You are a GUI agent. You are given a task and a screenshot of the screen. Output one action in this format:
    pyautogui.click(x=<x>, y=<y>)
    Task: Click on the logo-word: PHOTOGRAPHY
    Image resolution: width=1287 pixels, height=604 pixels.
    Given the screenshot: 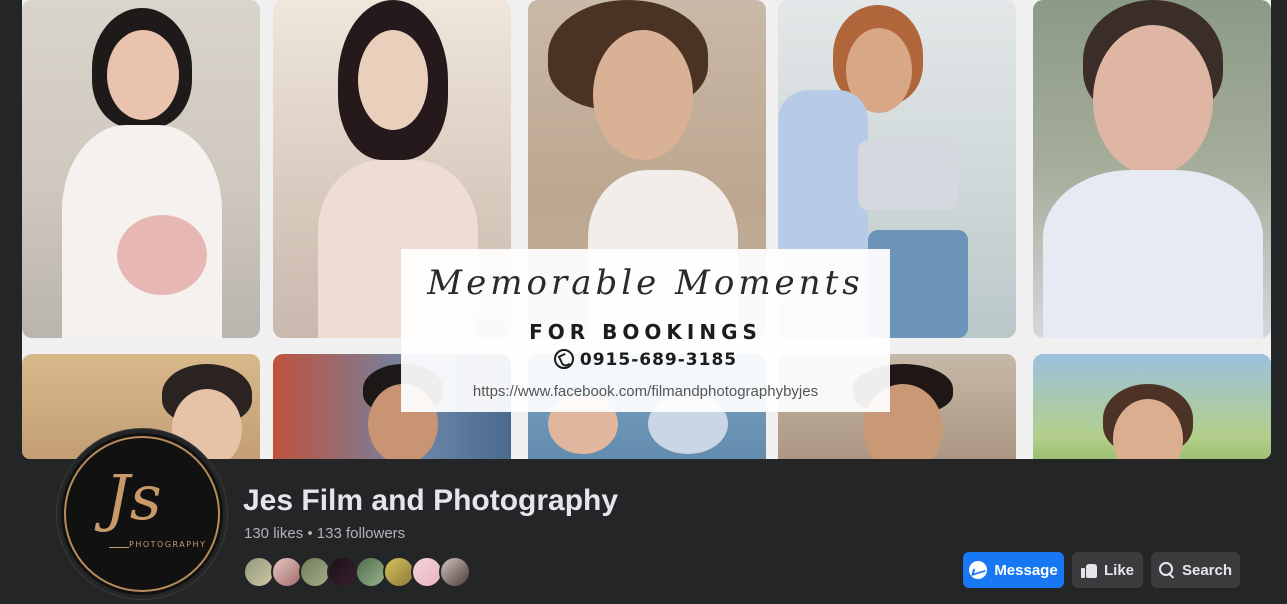 What is the action you would take?
    pyautogui.click(x=168, y=544)
    